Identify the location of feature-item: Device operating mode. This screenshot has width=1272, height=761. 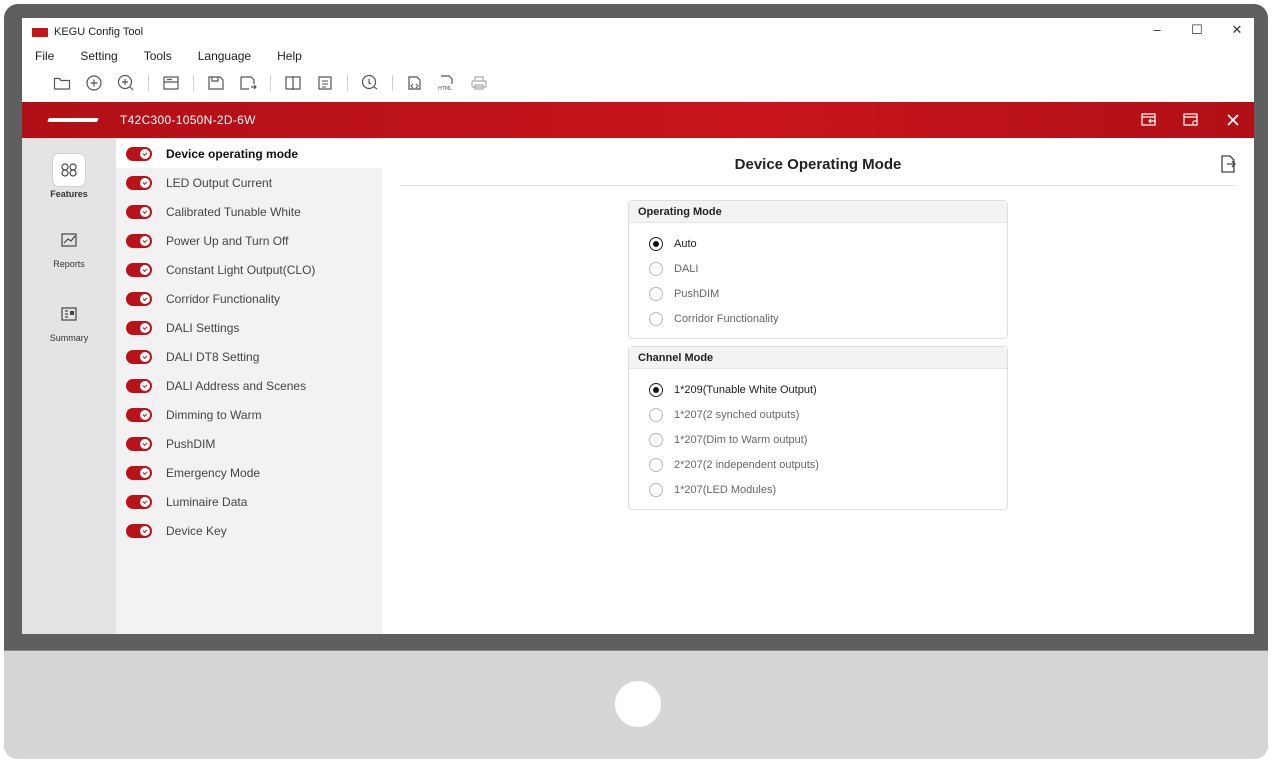
(249, 153).